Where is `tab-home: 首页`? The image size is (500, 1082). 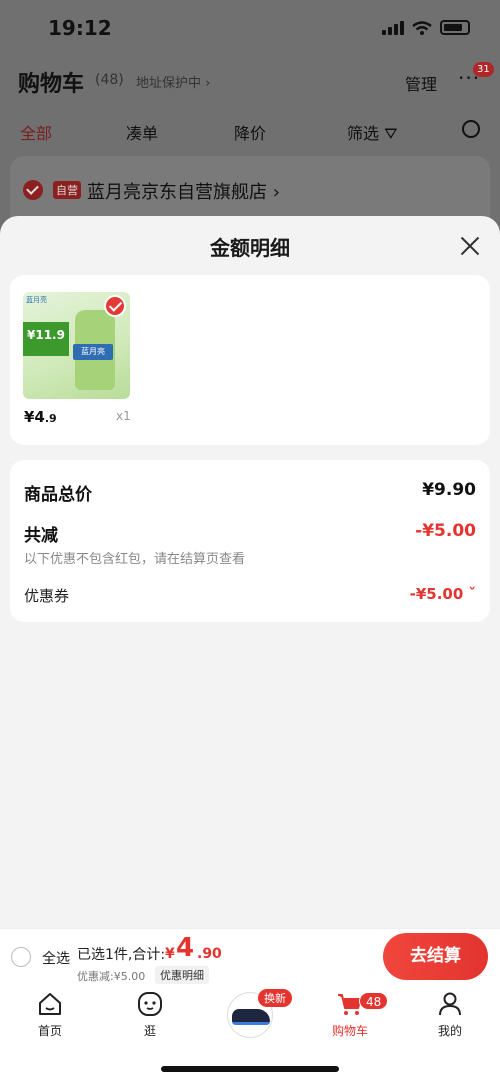
tab-home: 首页 is located at coordinates (50, 1014).